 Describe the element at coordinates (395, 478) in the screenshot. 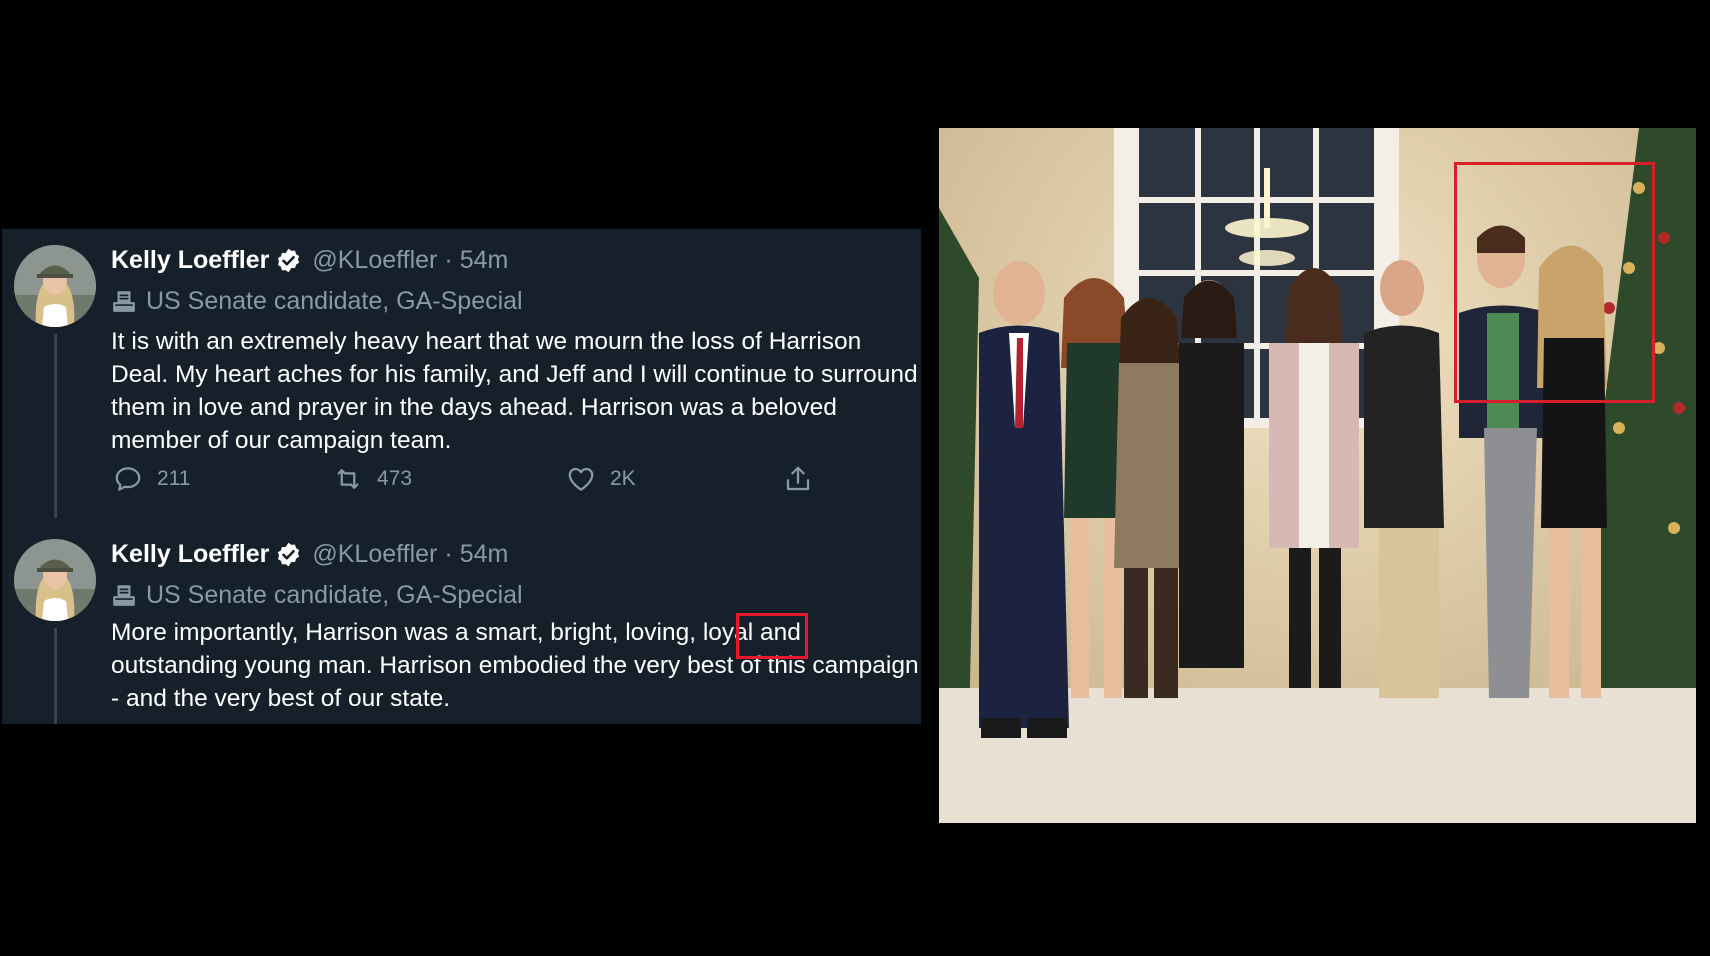

I see `retweet-count: 473` at that location.